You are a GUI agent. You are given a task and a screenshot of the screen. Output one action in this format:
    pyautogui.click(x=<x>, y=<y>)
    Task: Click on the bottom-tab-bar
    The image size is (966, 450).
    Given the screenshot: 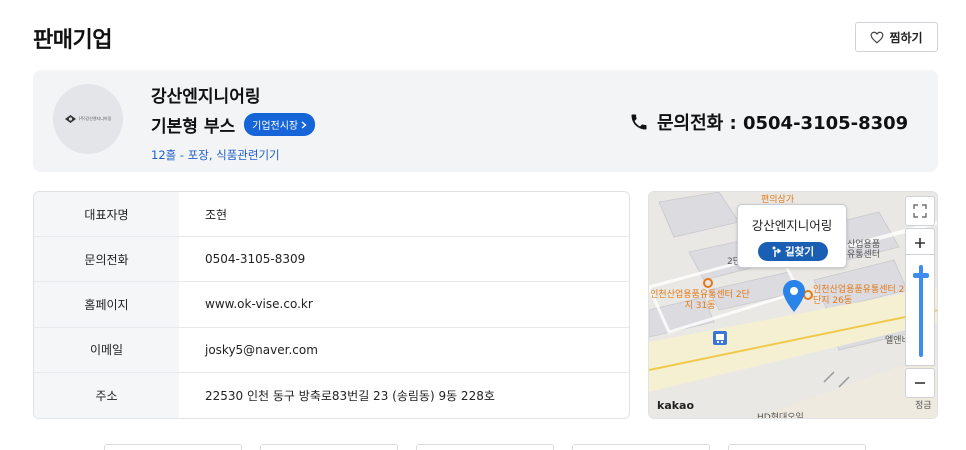 What is the action you would take?
    pyautogui.click(x=483, y=447)
    